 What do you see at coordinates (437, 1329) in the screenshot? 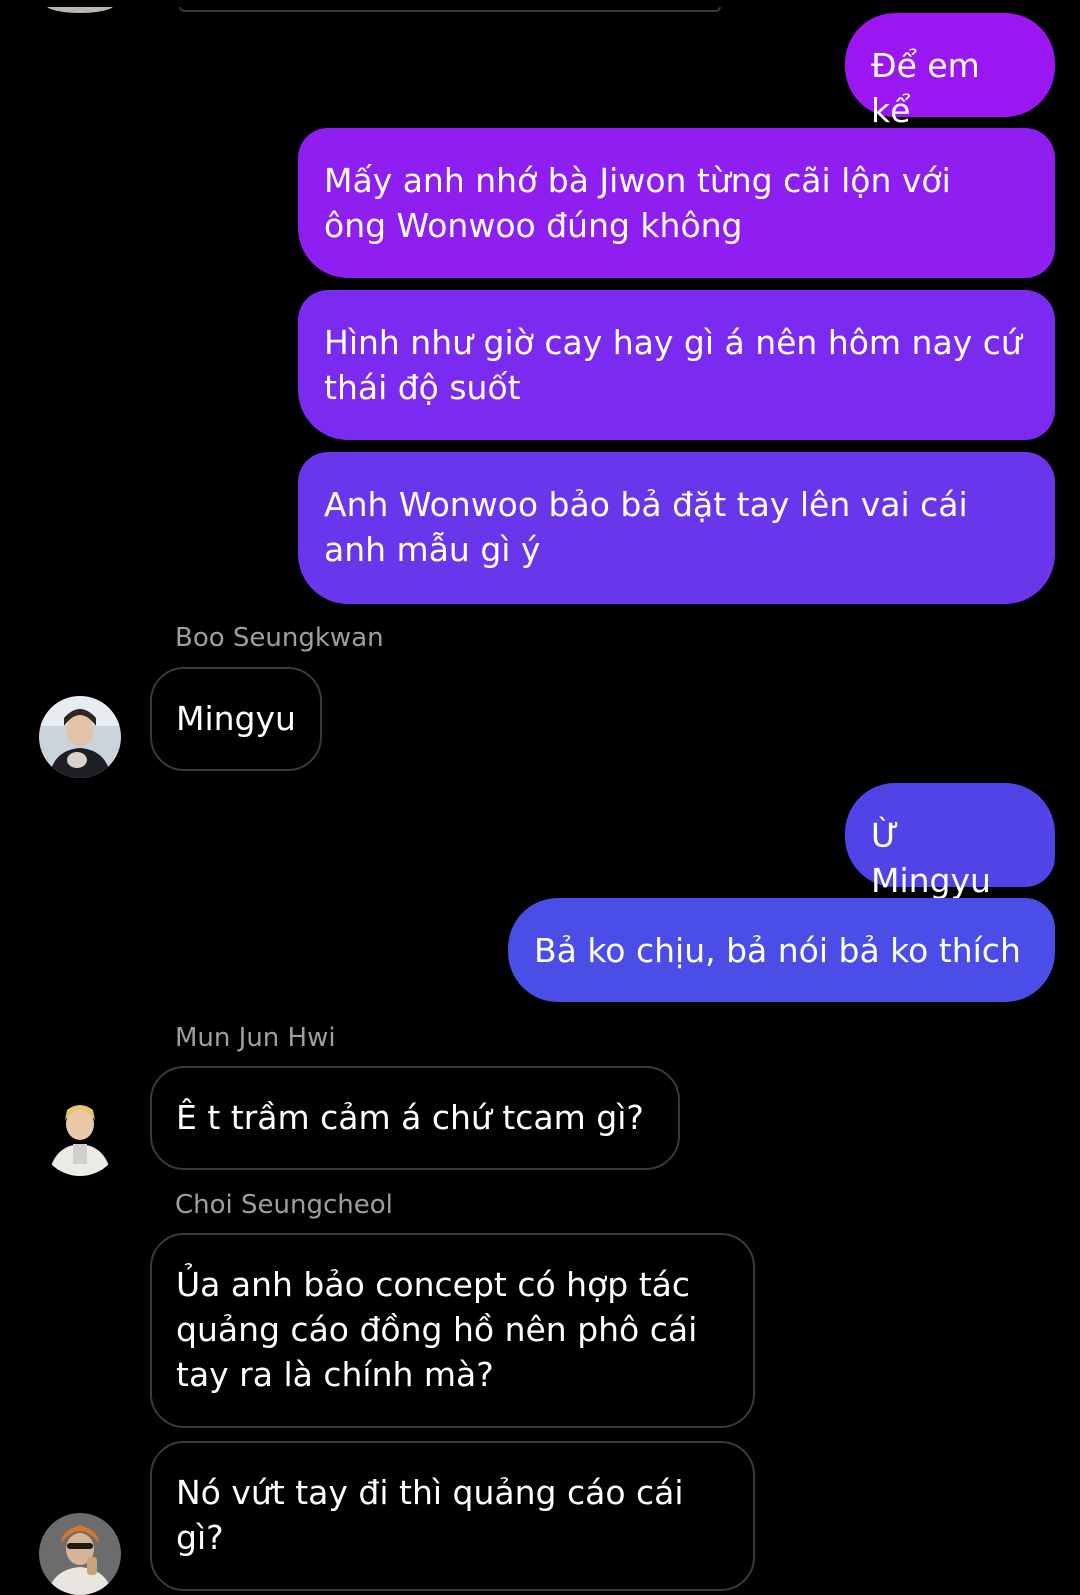
I see `message-text: quảng cáo đồng hồ nên phô cái` at bounding box center [437, 1329].